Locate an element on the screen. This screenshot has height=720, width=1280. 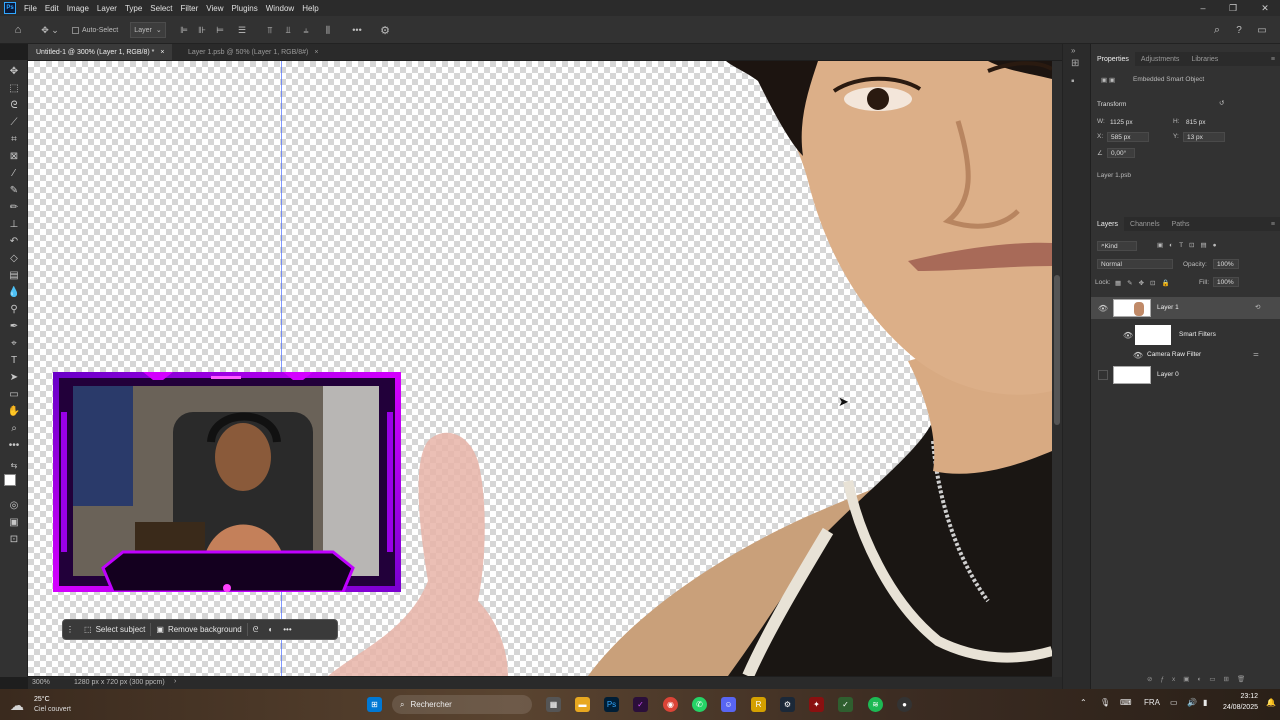
minimize-icon: – is located at coordinates (1203, 8).